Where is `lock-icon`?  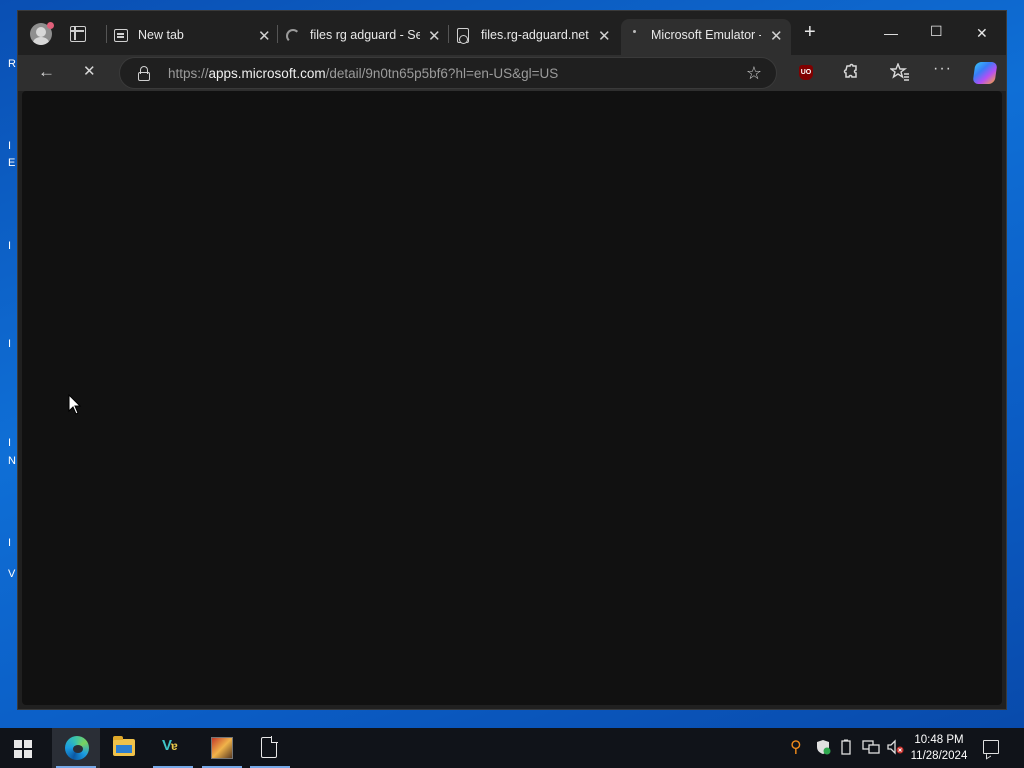
lock-icon is located at coordinates (144, 73).